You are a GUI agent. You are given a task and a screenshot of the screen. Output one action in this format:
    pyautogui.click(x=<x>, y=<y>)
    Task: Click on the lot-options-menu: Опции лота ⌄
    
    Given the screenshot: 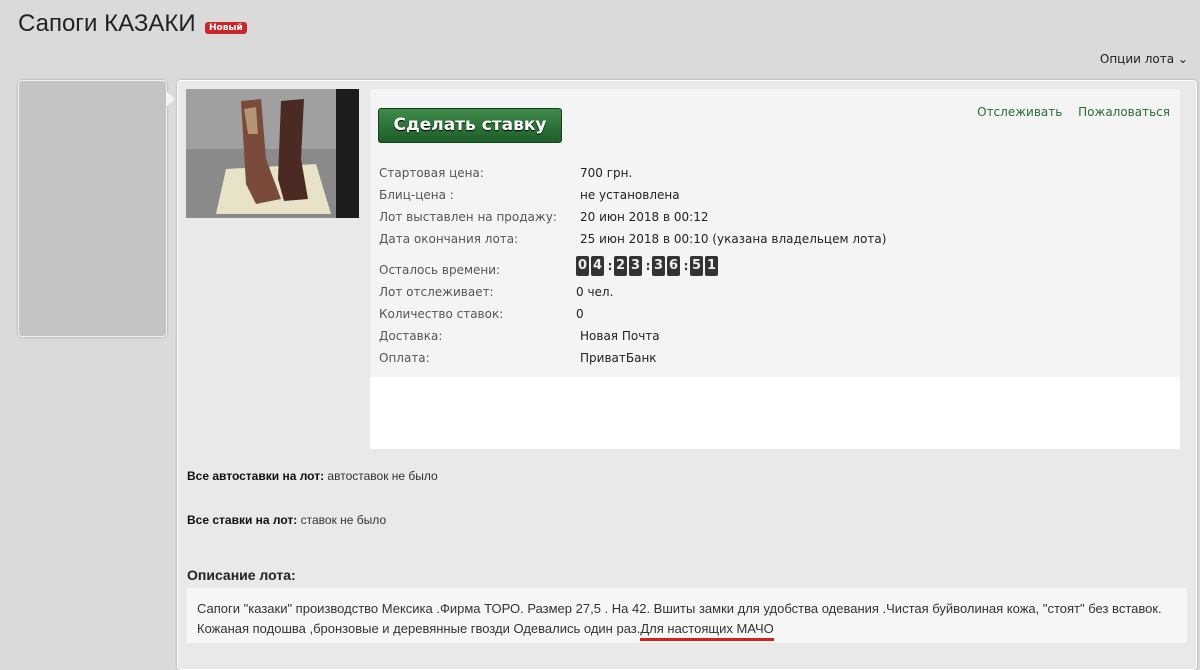 What is the action you would take?
    pyautogui.click(x=1144, y=59)
    